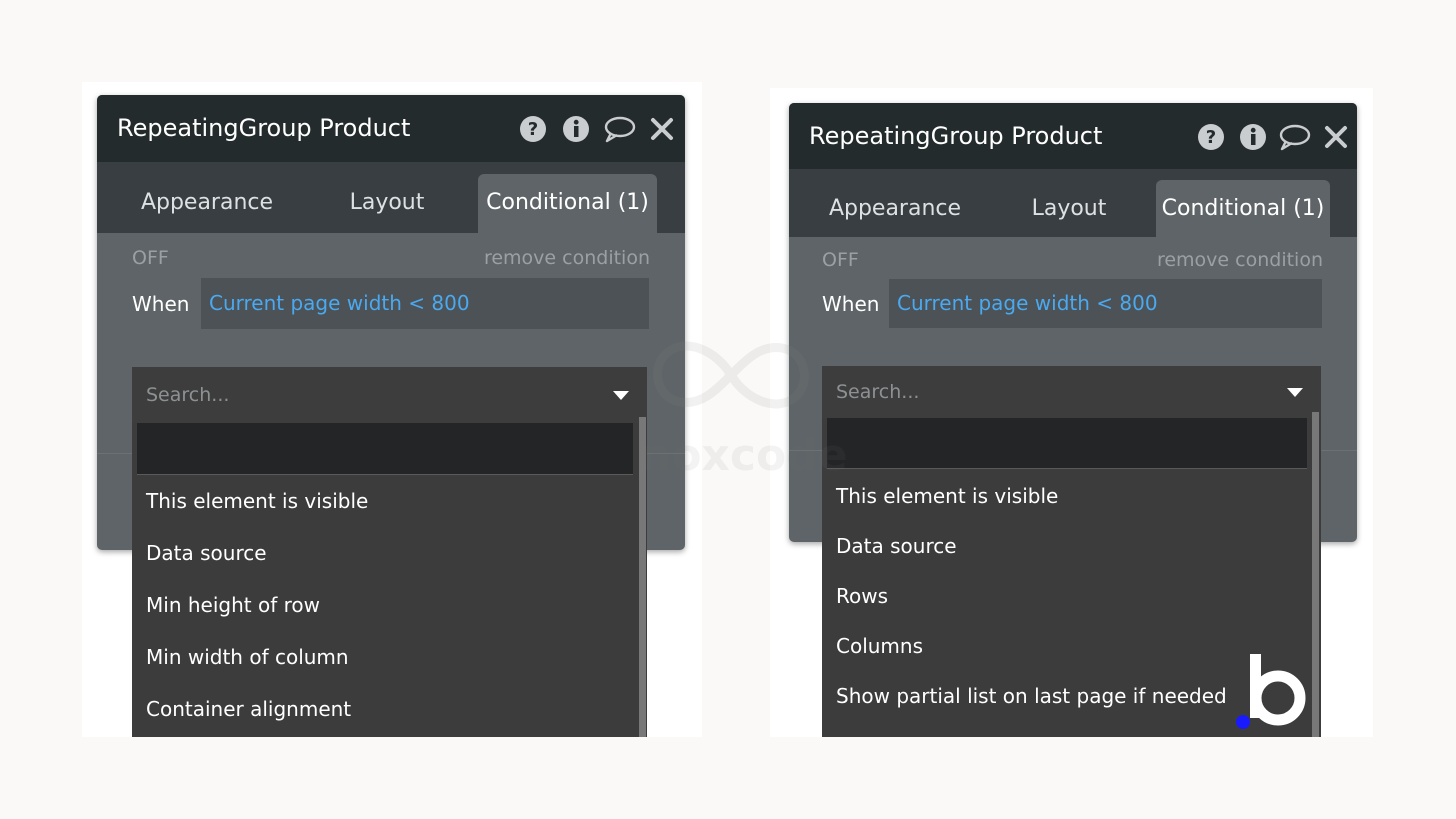 Image resolution: width=1456 pixels, height=819 pixels. Describe the element at coordinates (879, 646) in the screenshot. I see `dropdown-option: Columns` at that location.